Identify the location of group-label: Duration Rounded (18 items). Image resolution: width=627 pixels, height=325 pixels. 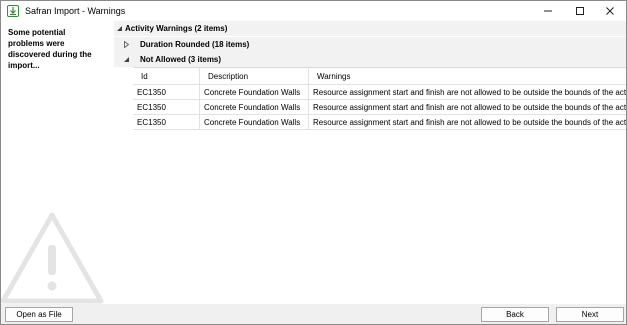
(195, 44).